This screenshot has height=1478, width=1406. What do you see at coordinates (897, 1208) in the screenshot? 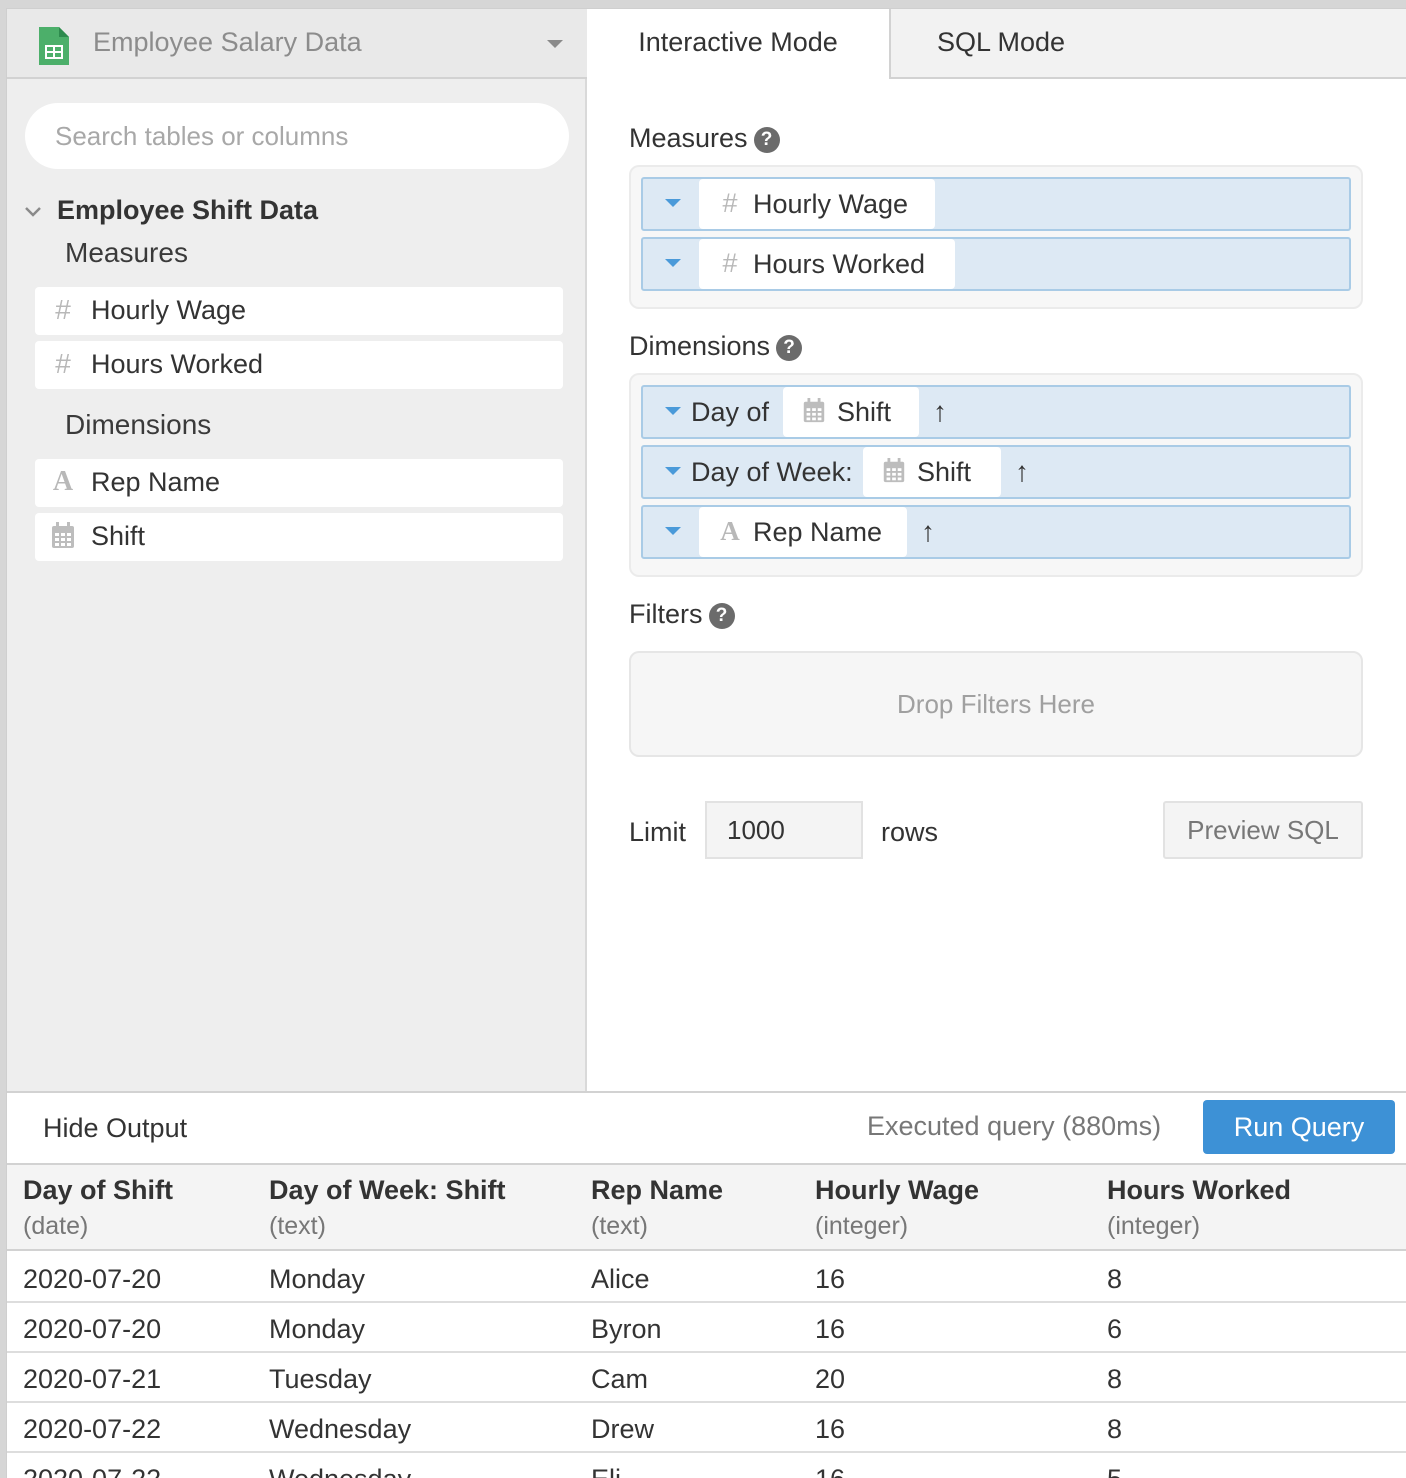
I see `column-header: Hourly Wage (integer)` at bounding box center [897, 1208].